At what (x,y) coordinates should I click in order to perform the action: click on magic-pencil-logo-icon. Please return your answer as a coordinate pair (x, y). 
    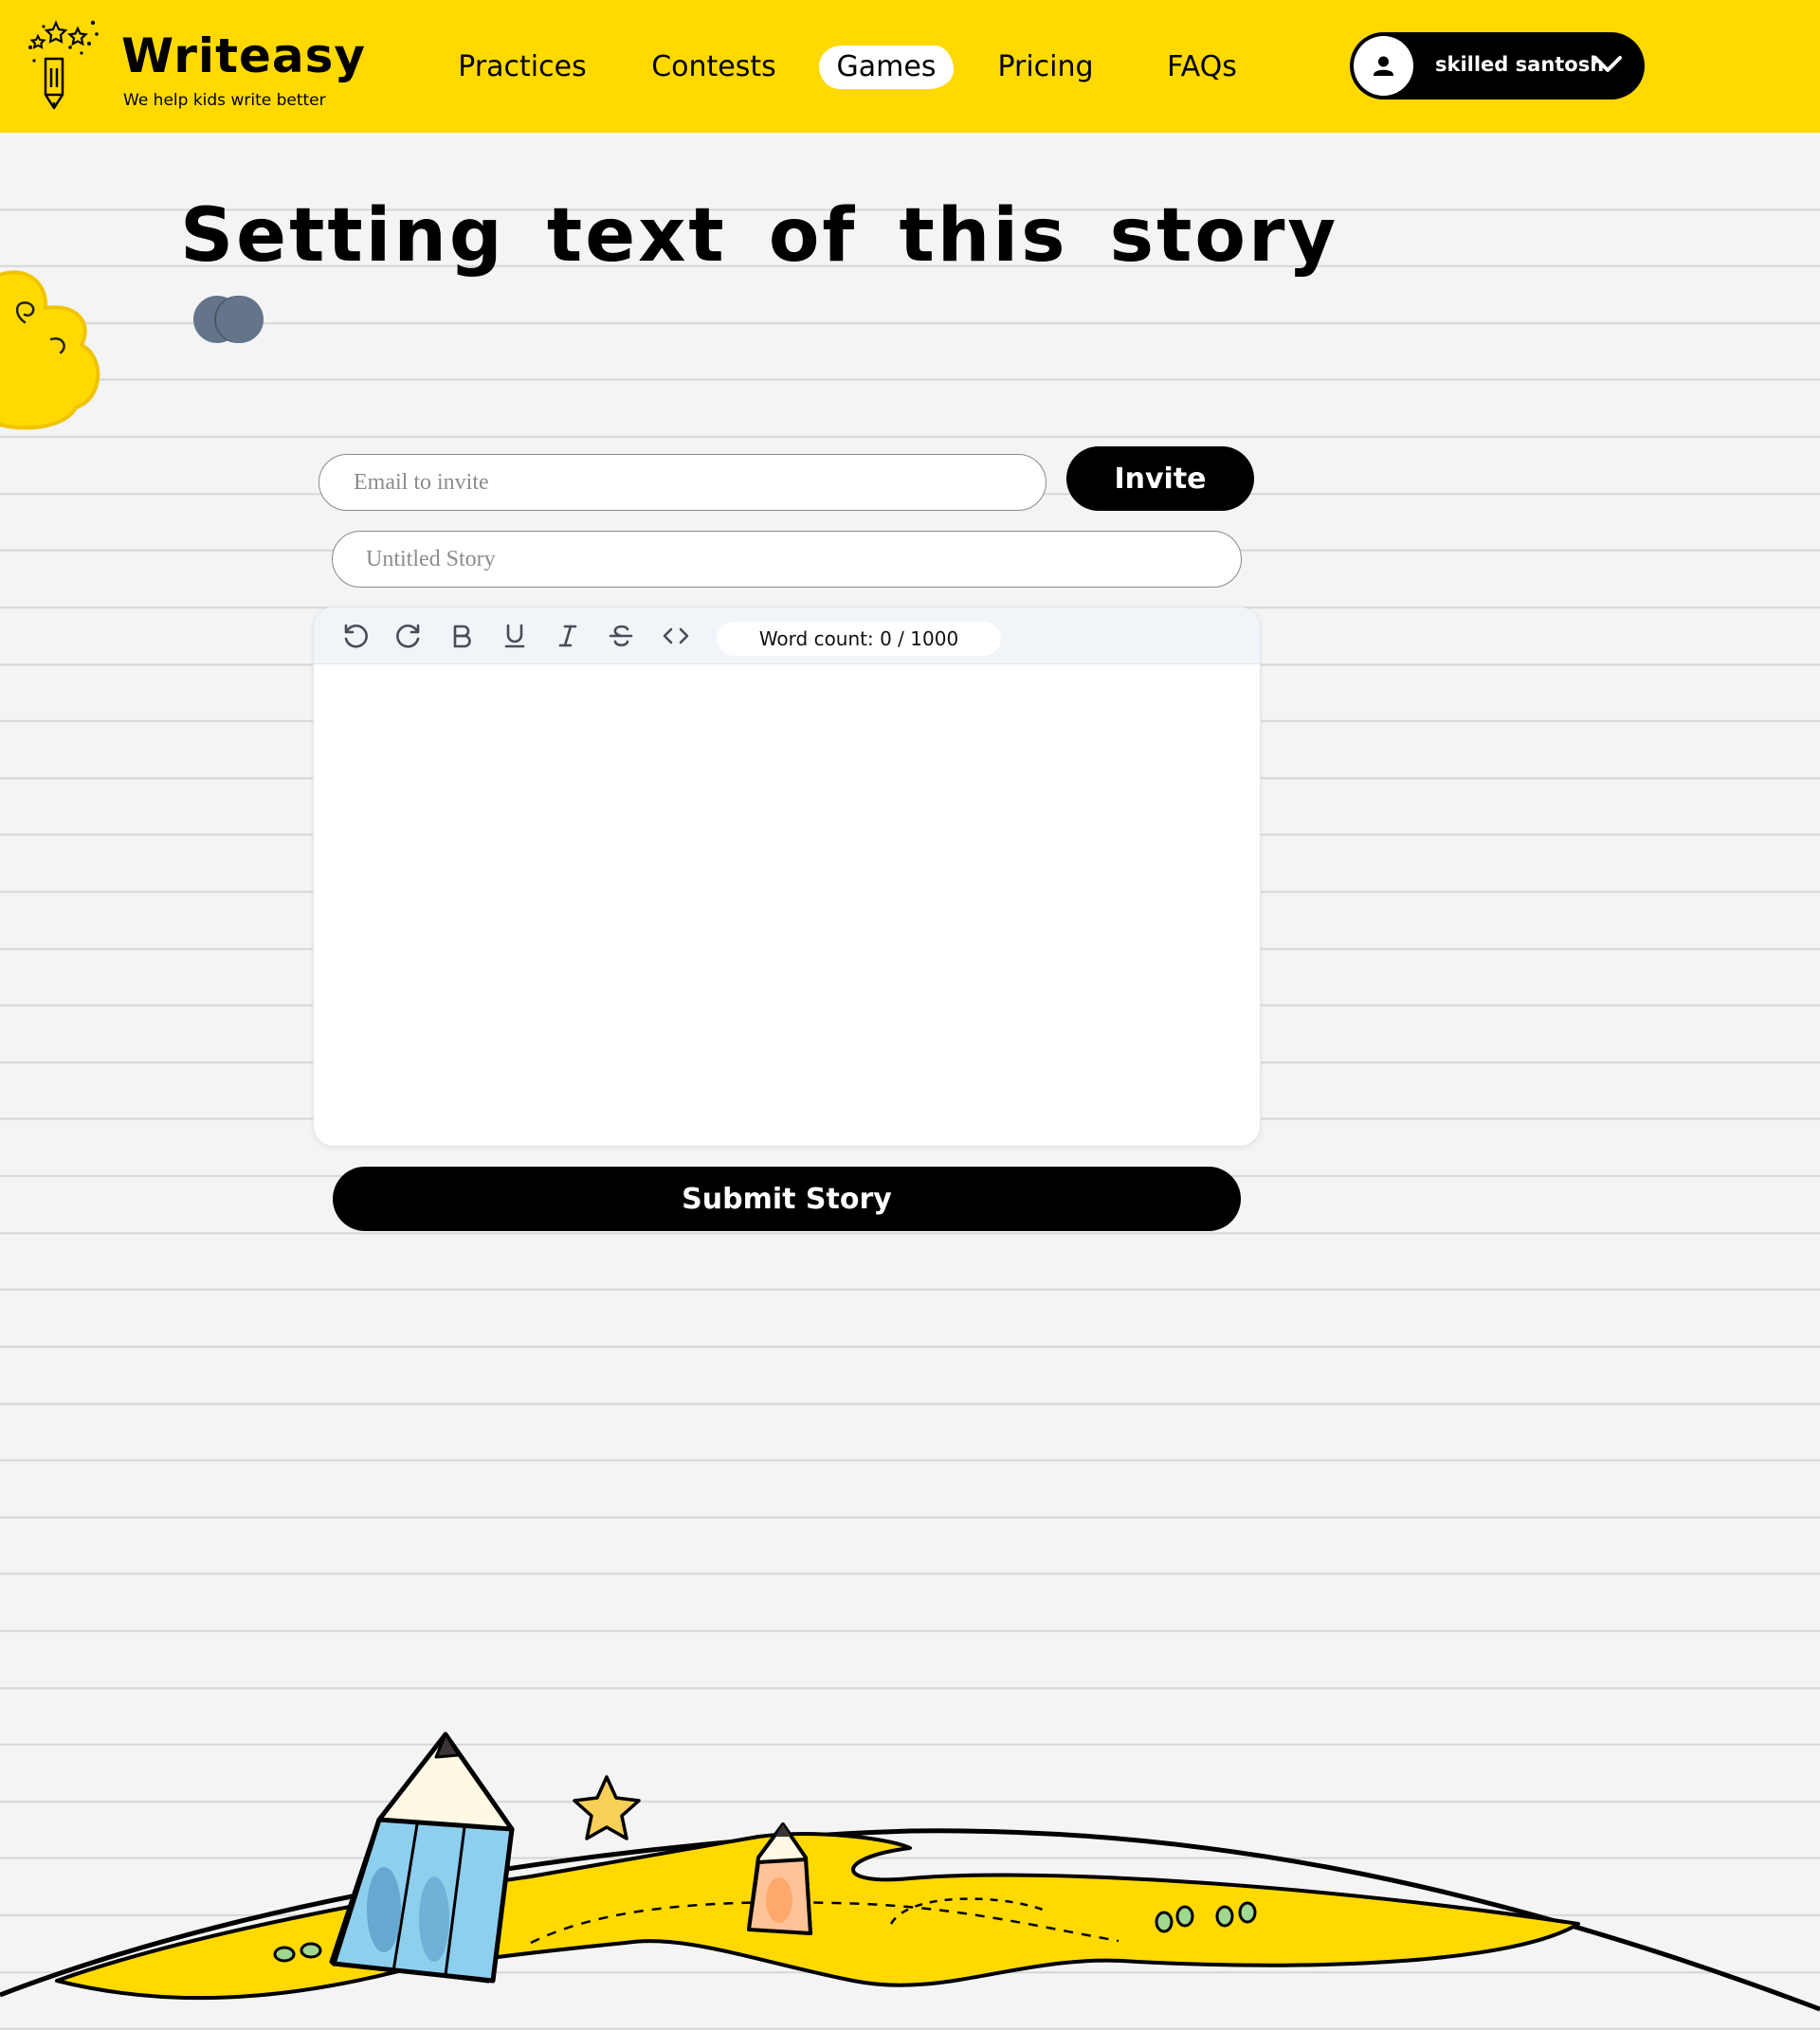
    Looking at the image, I should click on (63, 65).